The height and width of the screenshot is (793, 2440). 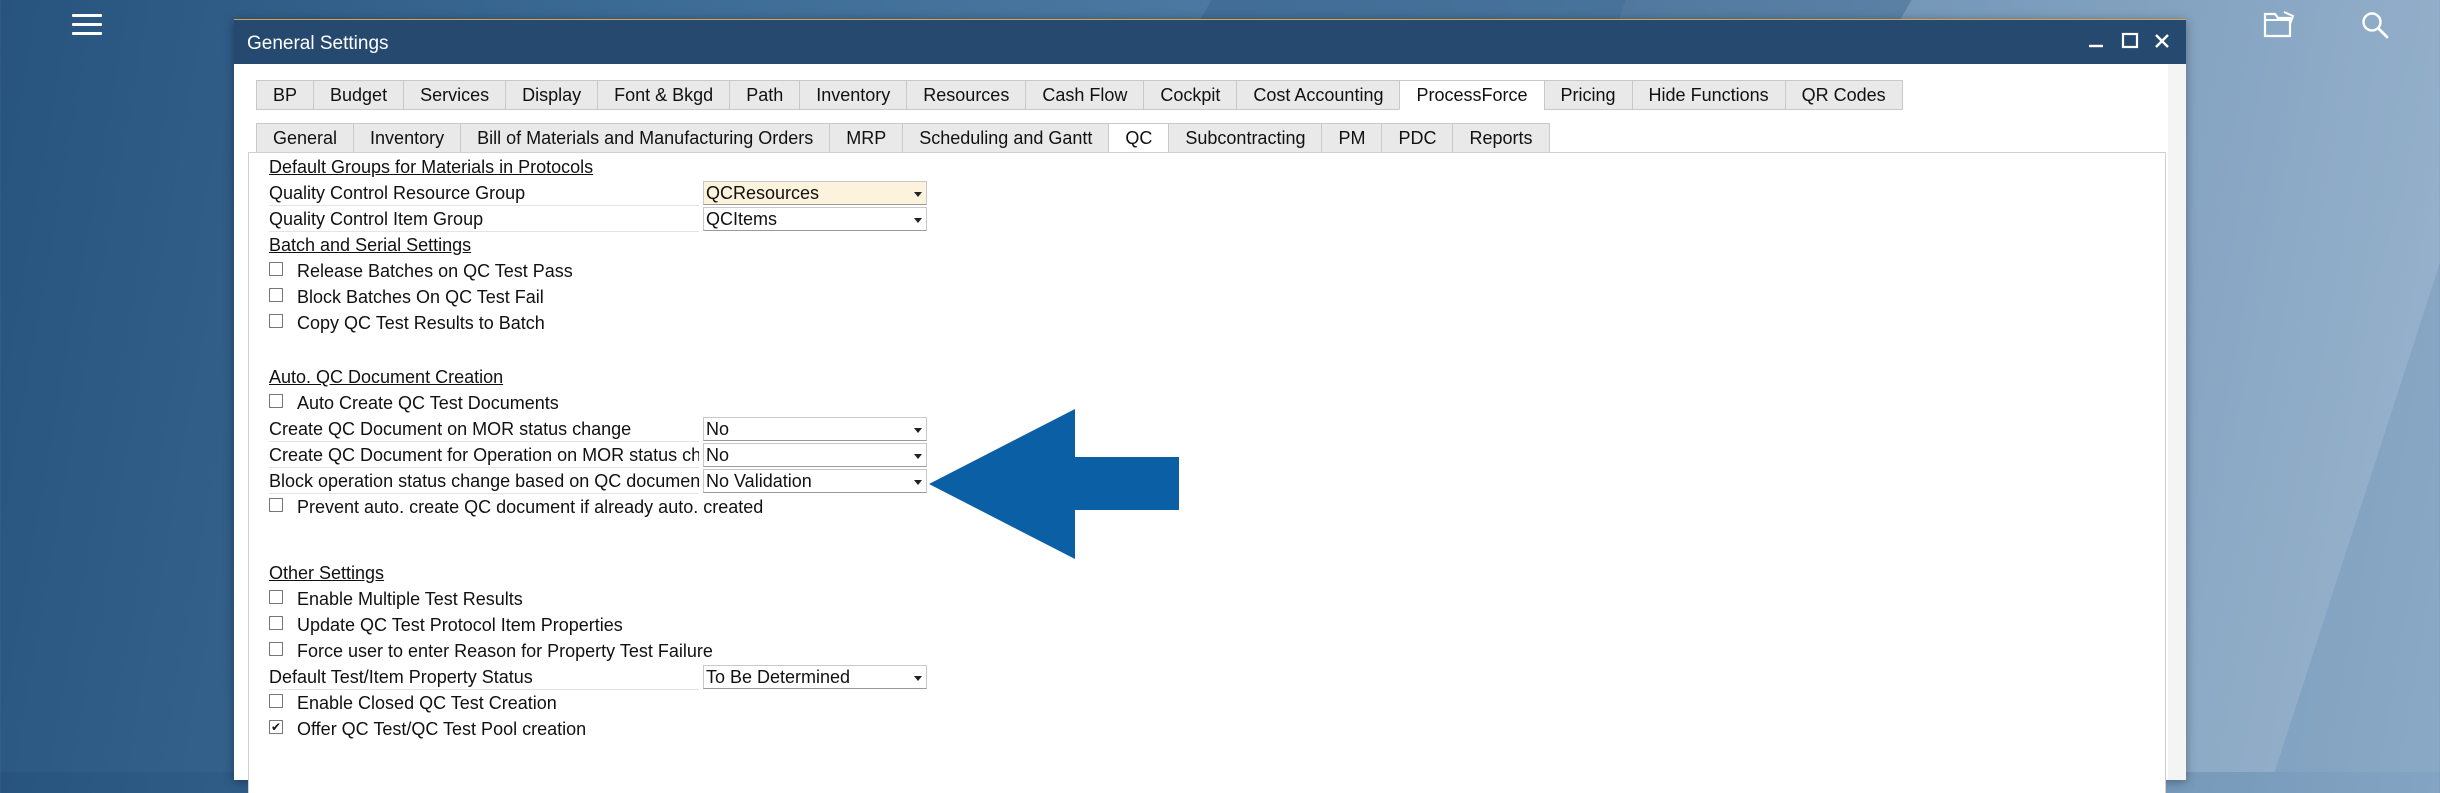 I want to click on auto-create-row: Auto Create QC Test Documents, so click(x=414, y=403).